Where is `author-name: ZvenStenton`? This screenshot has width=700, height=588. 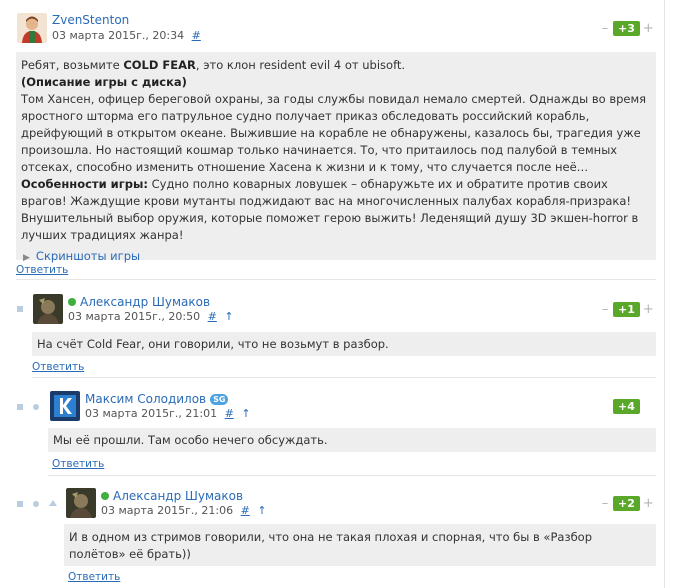
author-name: ZvenStenton is located at coordinates (90, 20).